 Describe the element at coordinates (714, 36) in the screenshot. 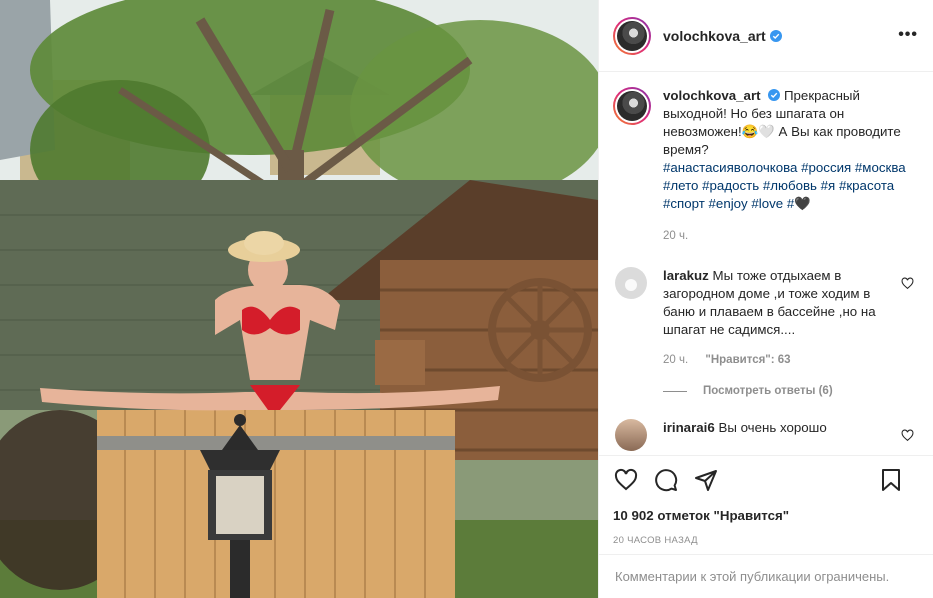

I see `author-username: volochkova_art` at that location.